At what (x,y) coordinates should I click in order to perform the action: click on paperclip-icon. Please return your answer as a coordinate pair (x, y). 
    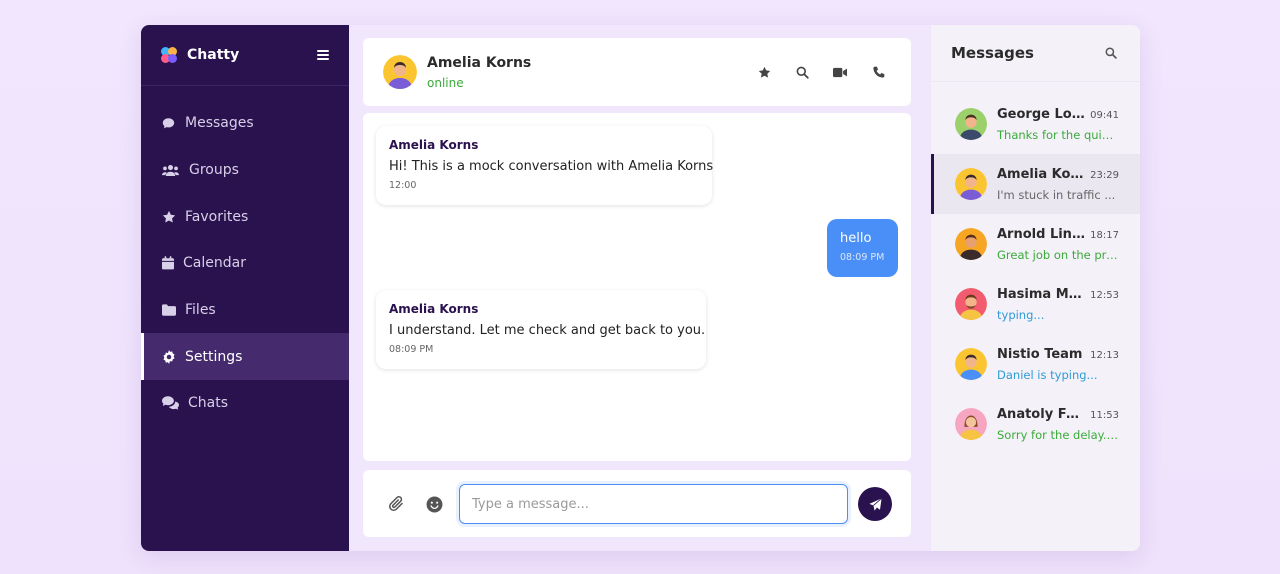
    Looking at the image, I should click on (397, 504).